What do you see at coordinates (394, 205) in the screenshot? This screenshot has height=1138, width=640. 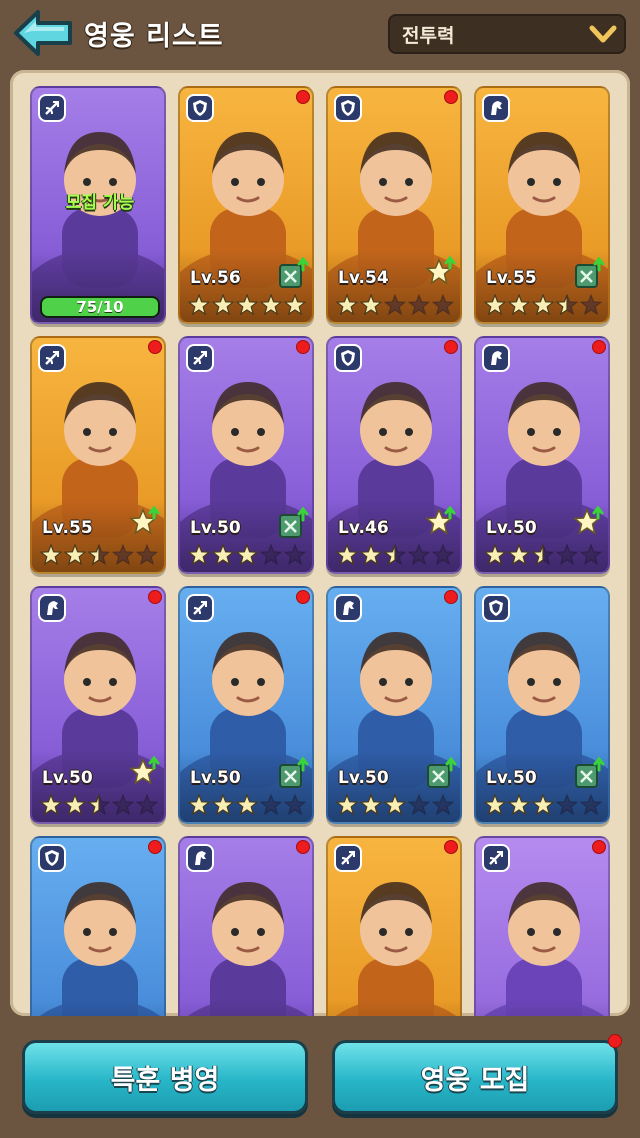 I see `hero-card: Lv.54` at bounding box center [394, 205].